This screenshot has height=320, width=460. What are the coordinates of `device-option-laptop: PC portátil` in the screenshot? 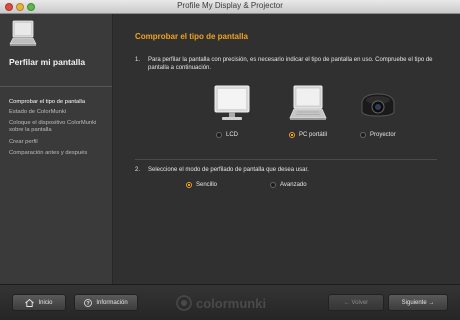 It's located at (308, 119).